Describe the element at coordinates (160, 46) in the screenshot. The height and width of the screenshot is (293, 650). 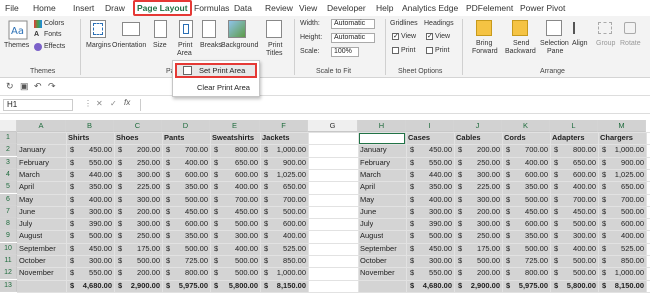
I see `size-button: Size` at that location.